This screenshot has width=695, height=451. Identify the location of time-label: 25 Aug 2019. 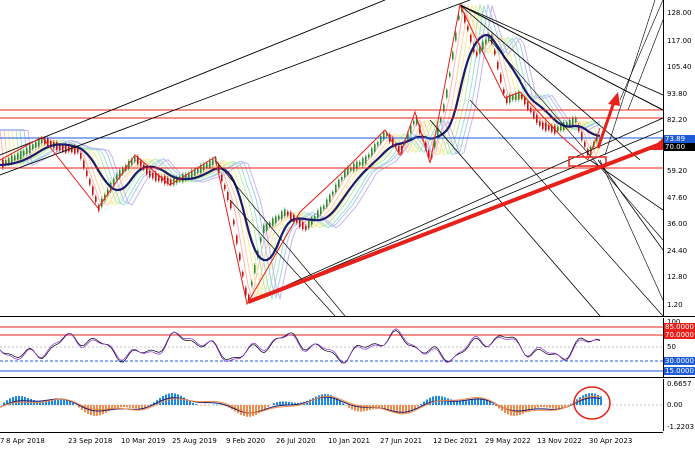
(194, 441).